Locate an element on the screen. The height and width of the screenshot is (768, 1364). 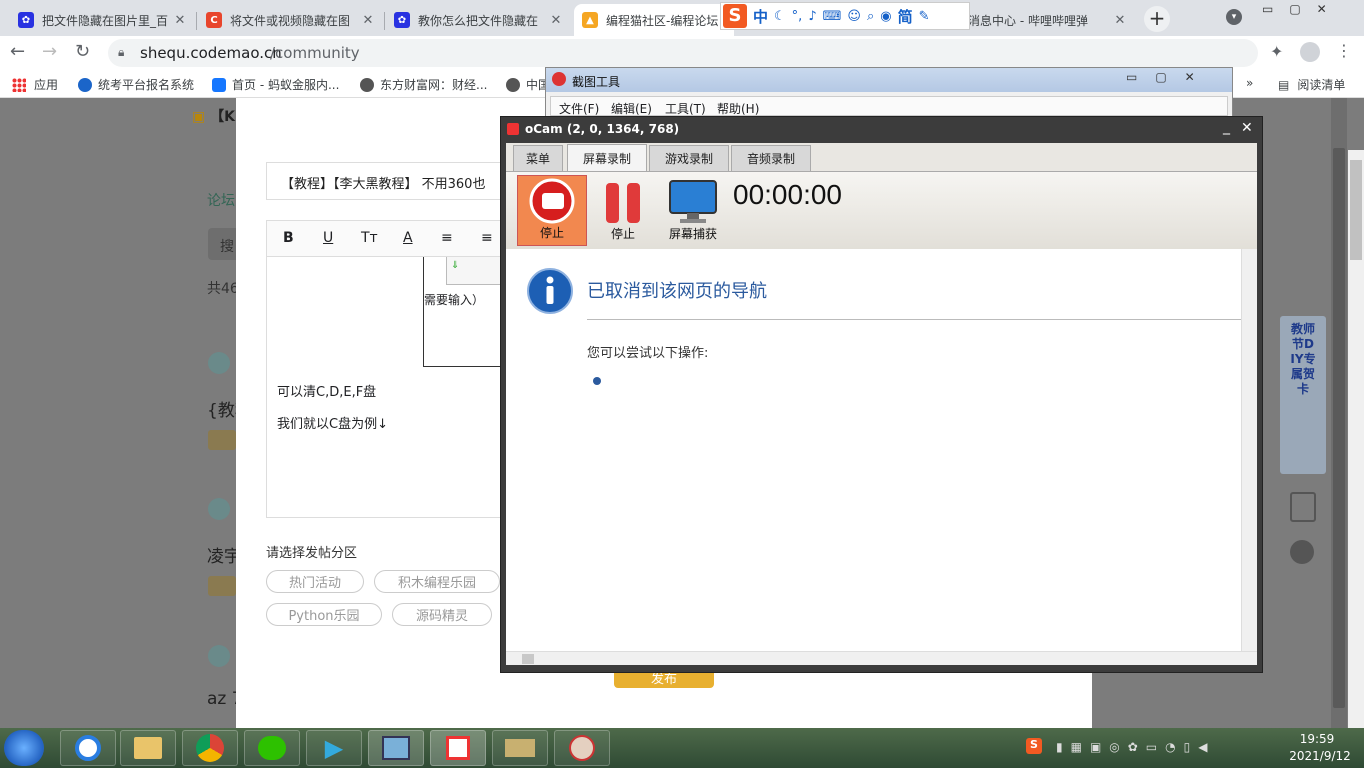
bookmark-item: 中国 is located at coordinates (528, 84).